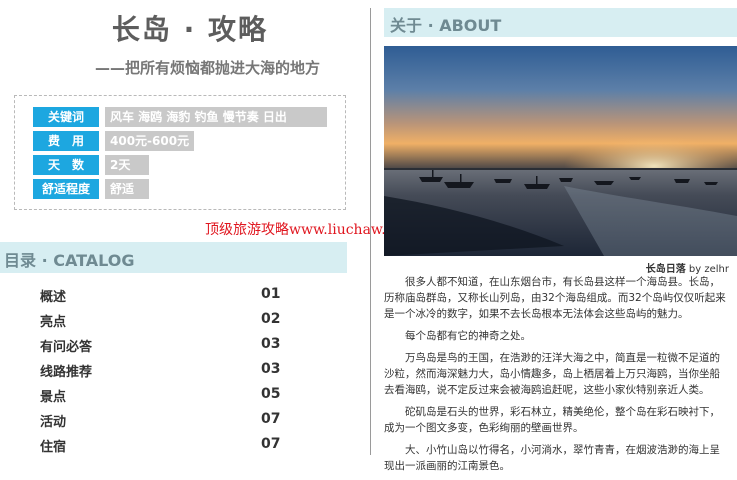 Image resolution: width=737 pixels, height=480 pixels. I want to click on catalog-item-name: 活动, so click(53, 422).